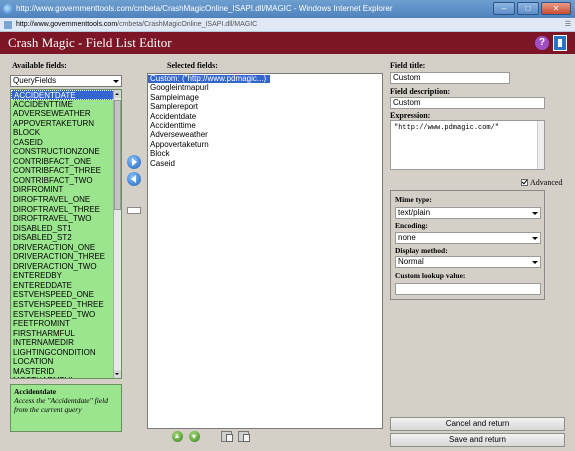  I want to click on selected-field-row: Accidentdate, so click(265, 116).